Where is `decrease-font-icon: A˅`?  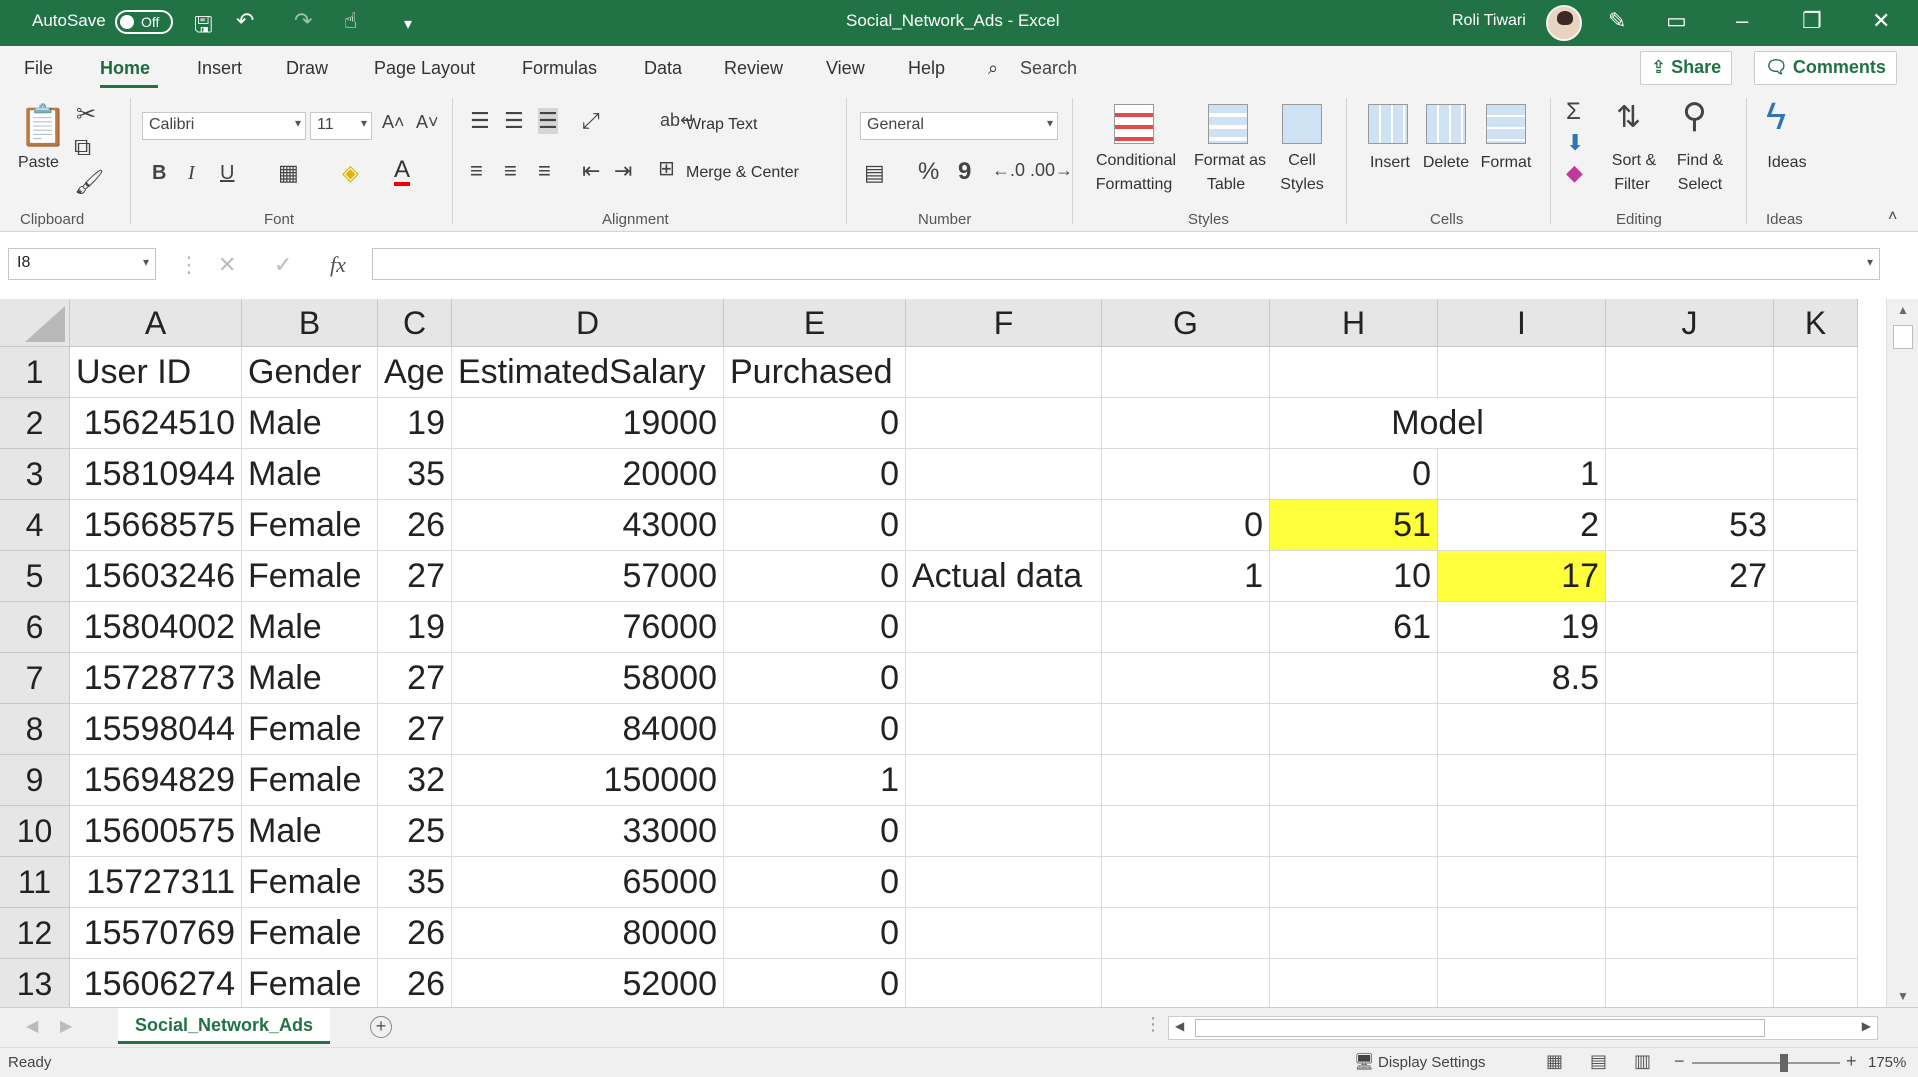 decrease-font-icon: A˅ is located at coordinates (427, 122).